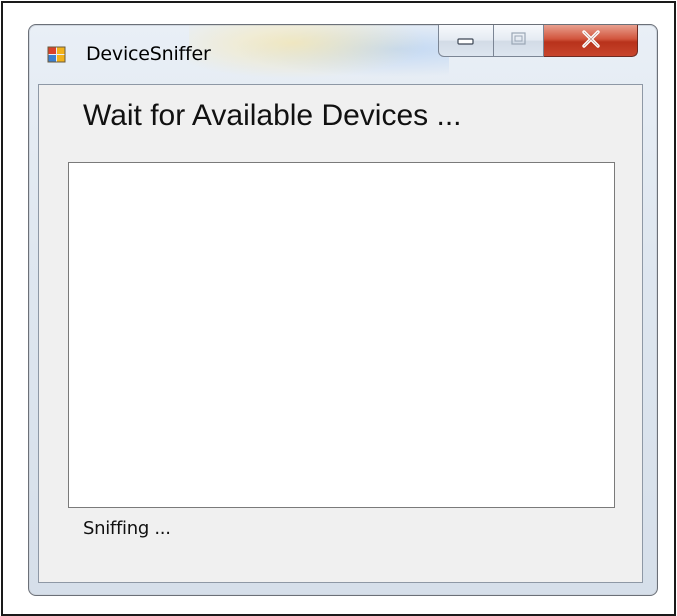 The width and height of the screenshot is (677, 616). I want to click on maximize-icon, so click(519, 41).